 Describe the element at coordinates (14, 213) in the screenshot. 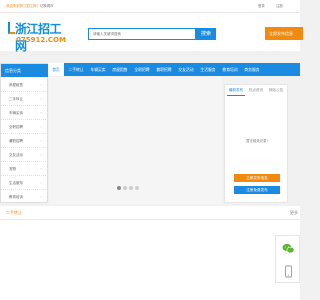

I see `section-title: 二手转让` at that location.